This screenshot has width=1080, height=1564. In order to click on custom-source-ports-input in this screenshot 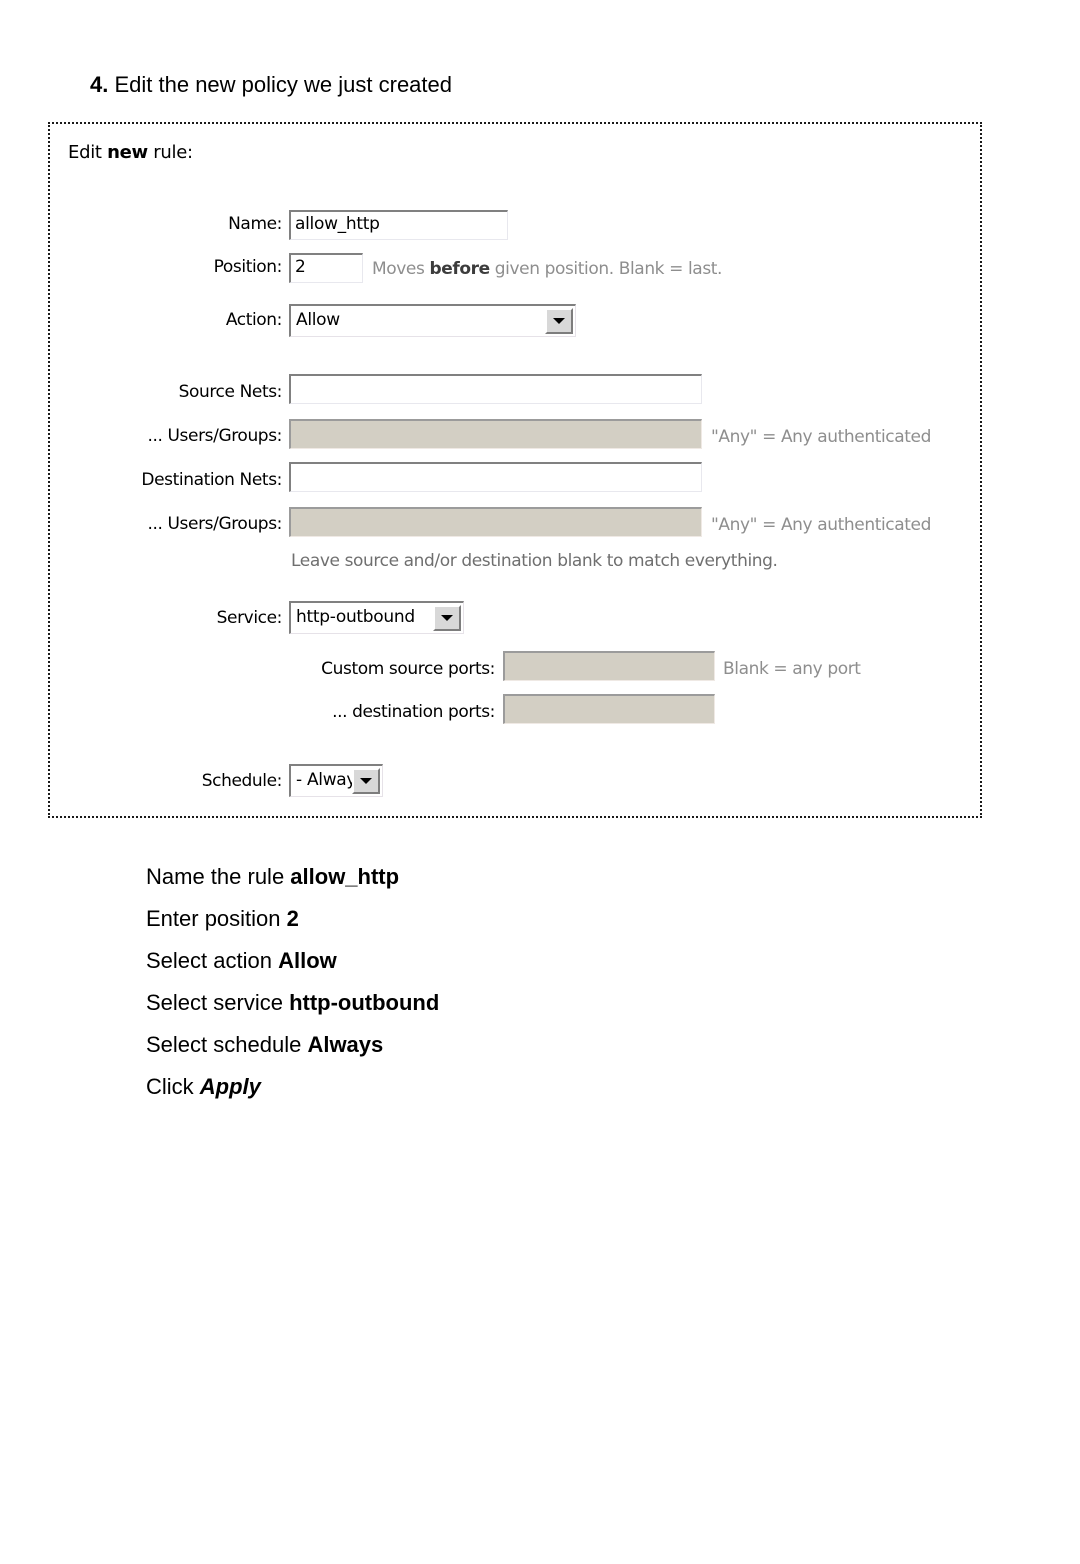, I will do `click(609, 666)`.